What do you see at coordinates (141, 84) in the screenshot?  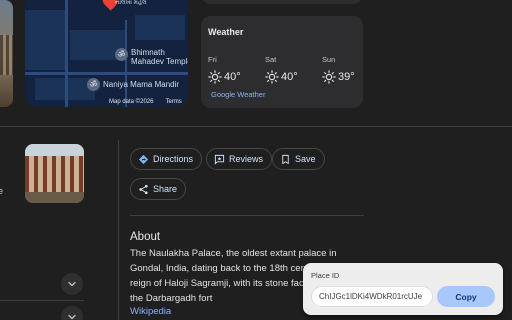 I see `map-poi-label: Naniya Mama Mandir` at bounding box center [141, 84].